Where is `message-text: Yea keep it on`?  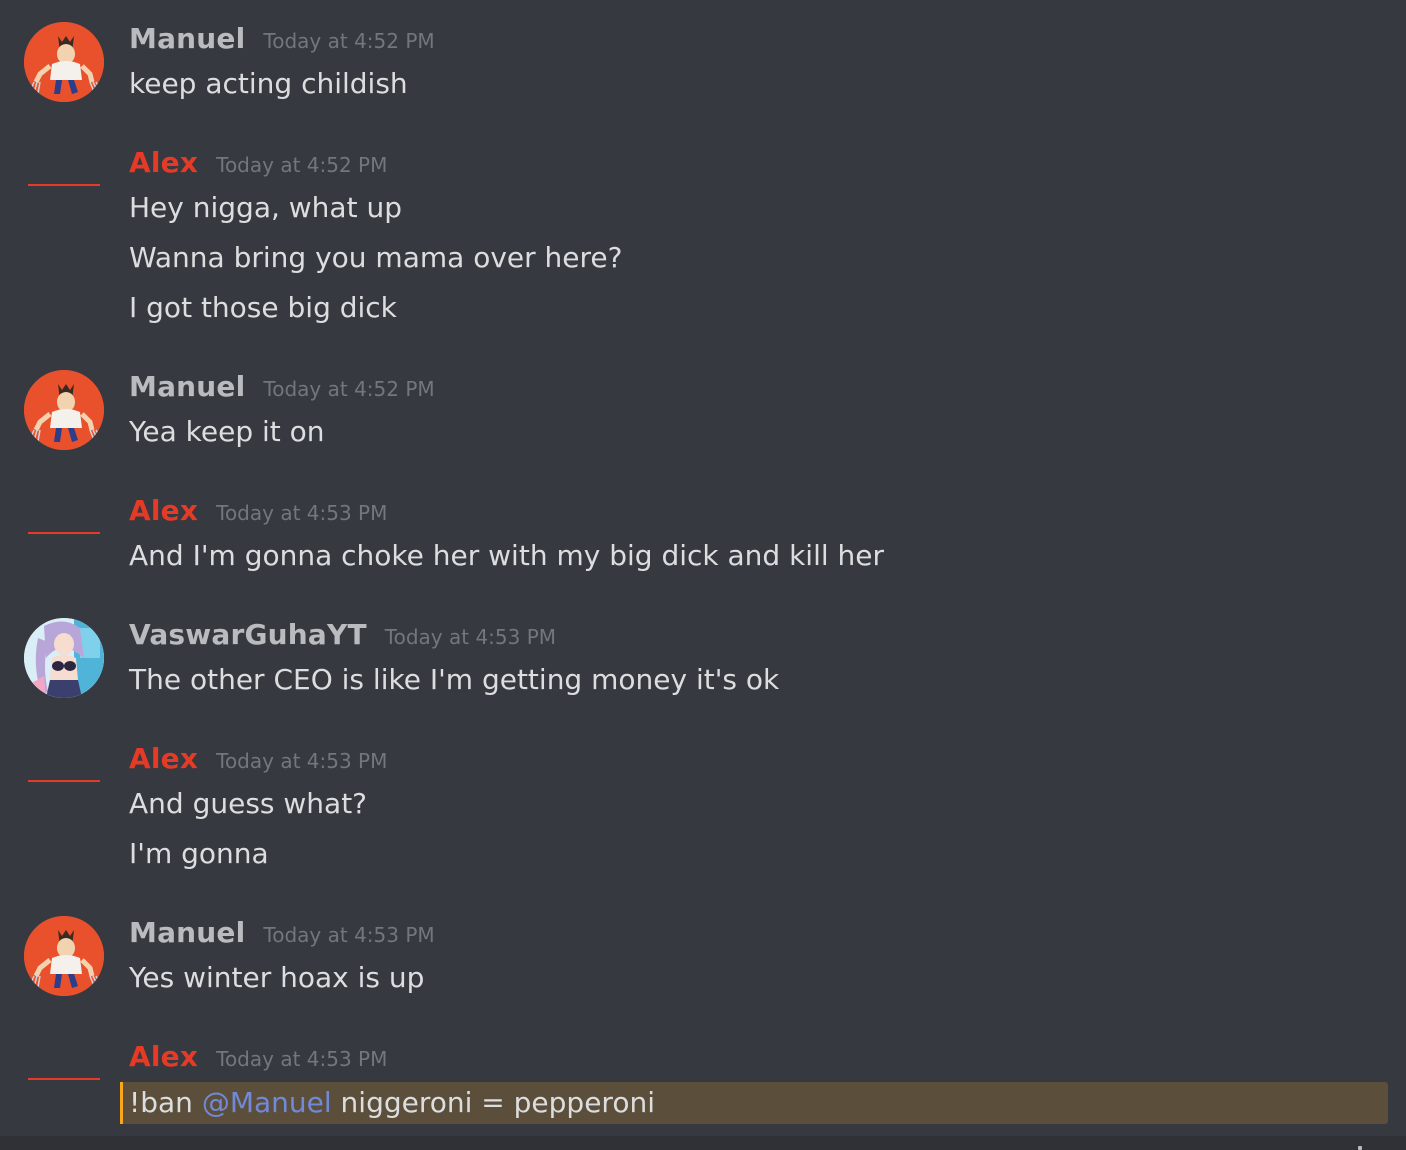 message-text: Yea keep it on is located at coordinates (227, 431).